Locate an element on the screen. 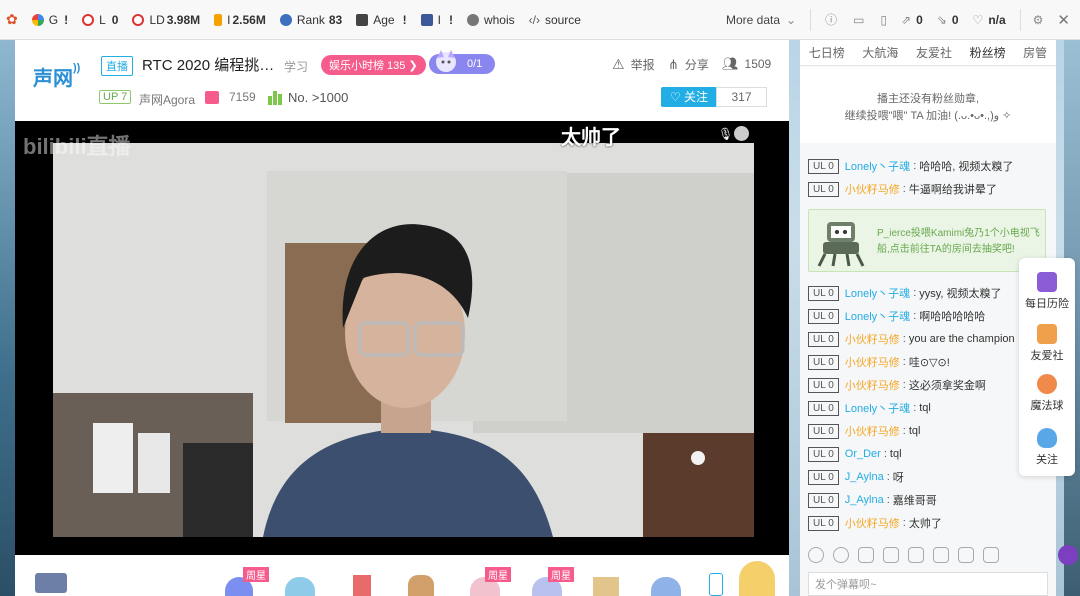 This screenshot has height=596, width=1080. seo-item-whois: whois is located at coordinates (490, 20).